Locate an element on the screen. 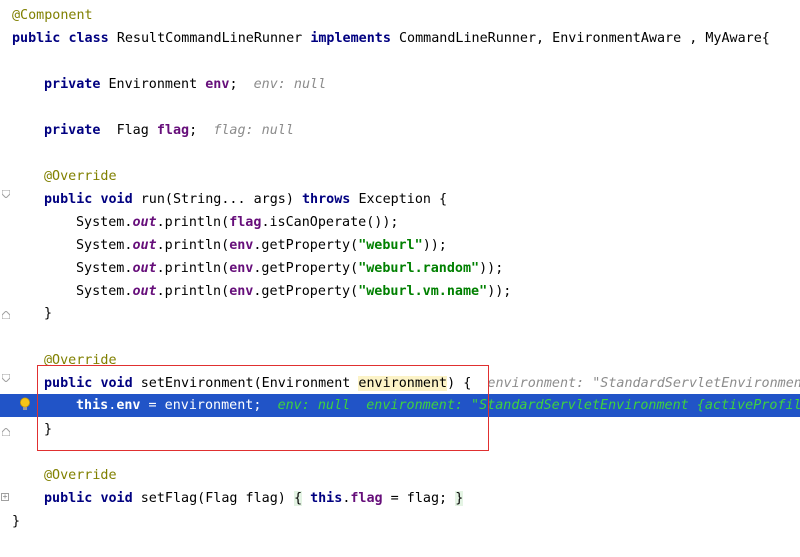 Image resolution: width=800 pixels, height=557 pixels. code-line-1: @Component is located at coordinates (52, 15).